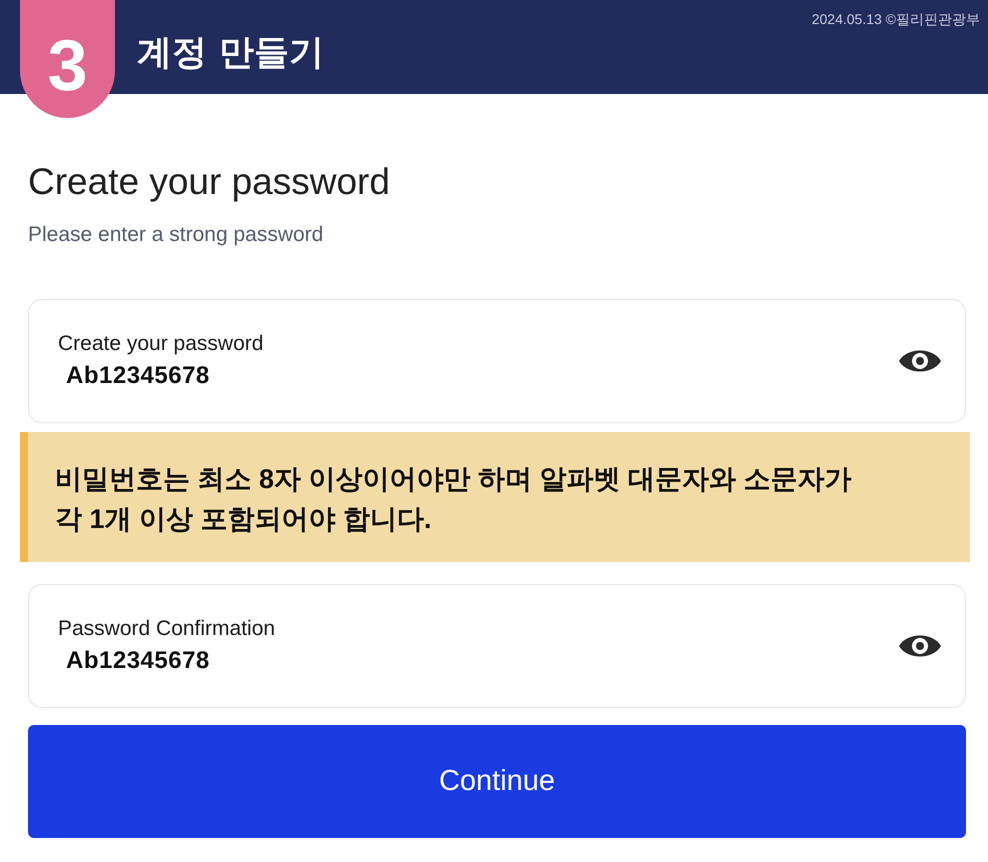  What do you see at coordinates (896, 19) in the screenshot?
I see `credit-text: 2024.05.13 ©필리핀관광부` at bounding box center [896, 19].